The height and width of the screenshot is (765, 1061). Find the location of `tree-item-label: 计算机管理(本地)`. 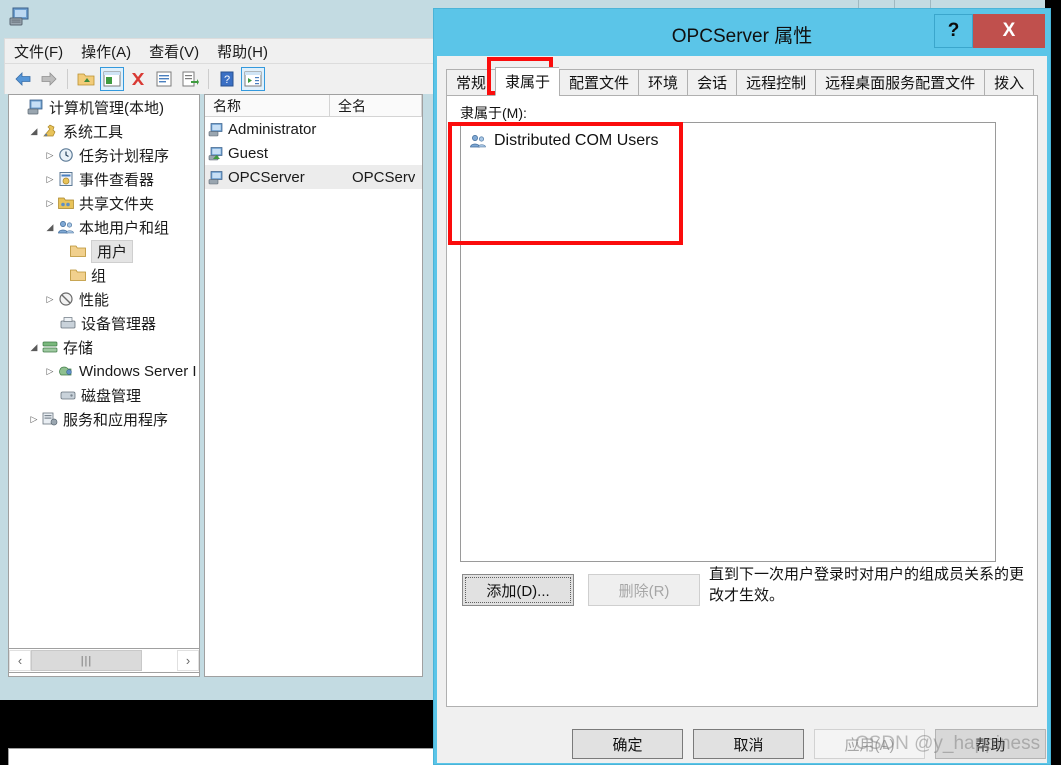

tree-item-label: 计算机管理(本地) is located at coordinates (106, 108).